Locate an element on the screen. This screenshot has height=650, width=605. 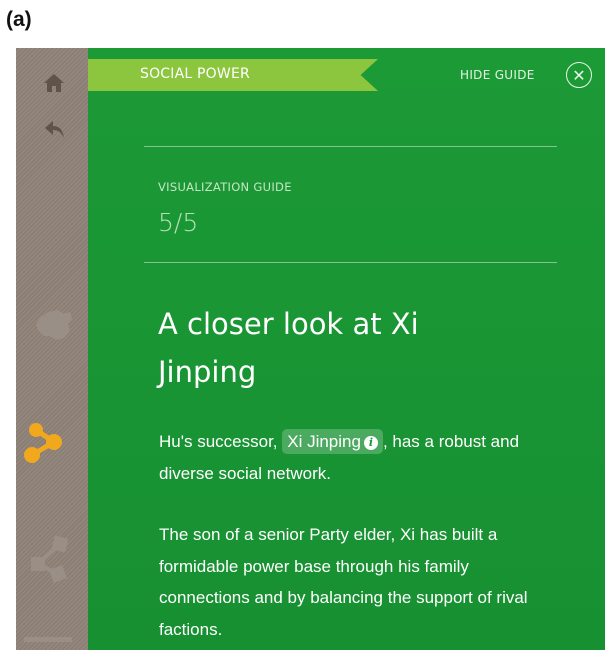
person-chip-label: Xi Jinping is located at coordinates (324, 441).